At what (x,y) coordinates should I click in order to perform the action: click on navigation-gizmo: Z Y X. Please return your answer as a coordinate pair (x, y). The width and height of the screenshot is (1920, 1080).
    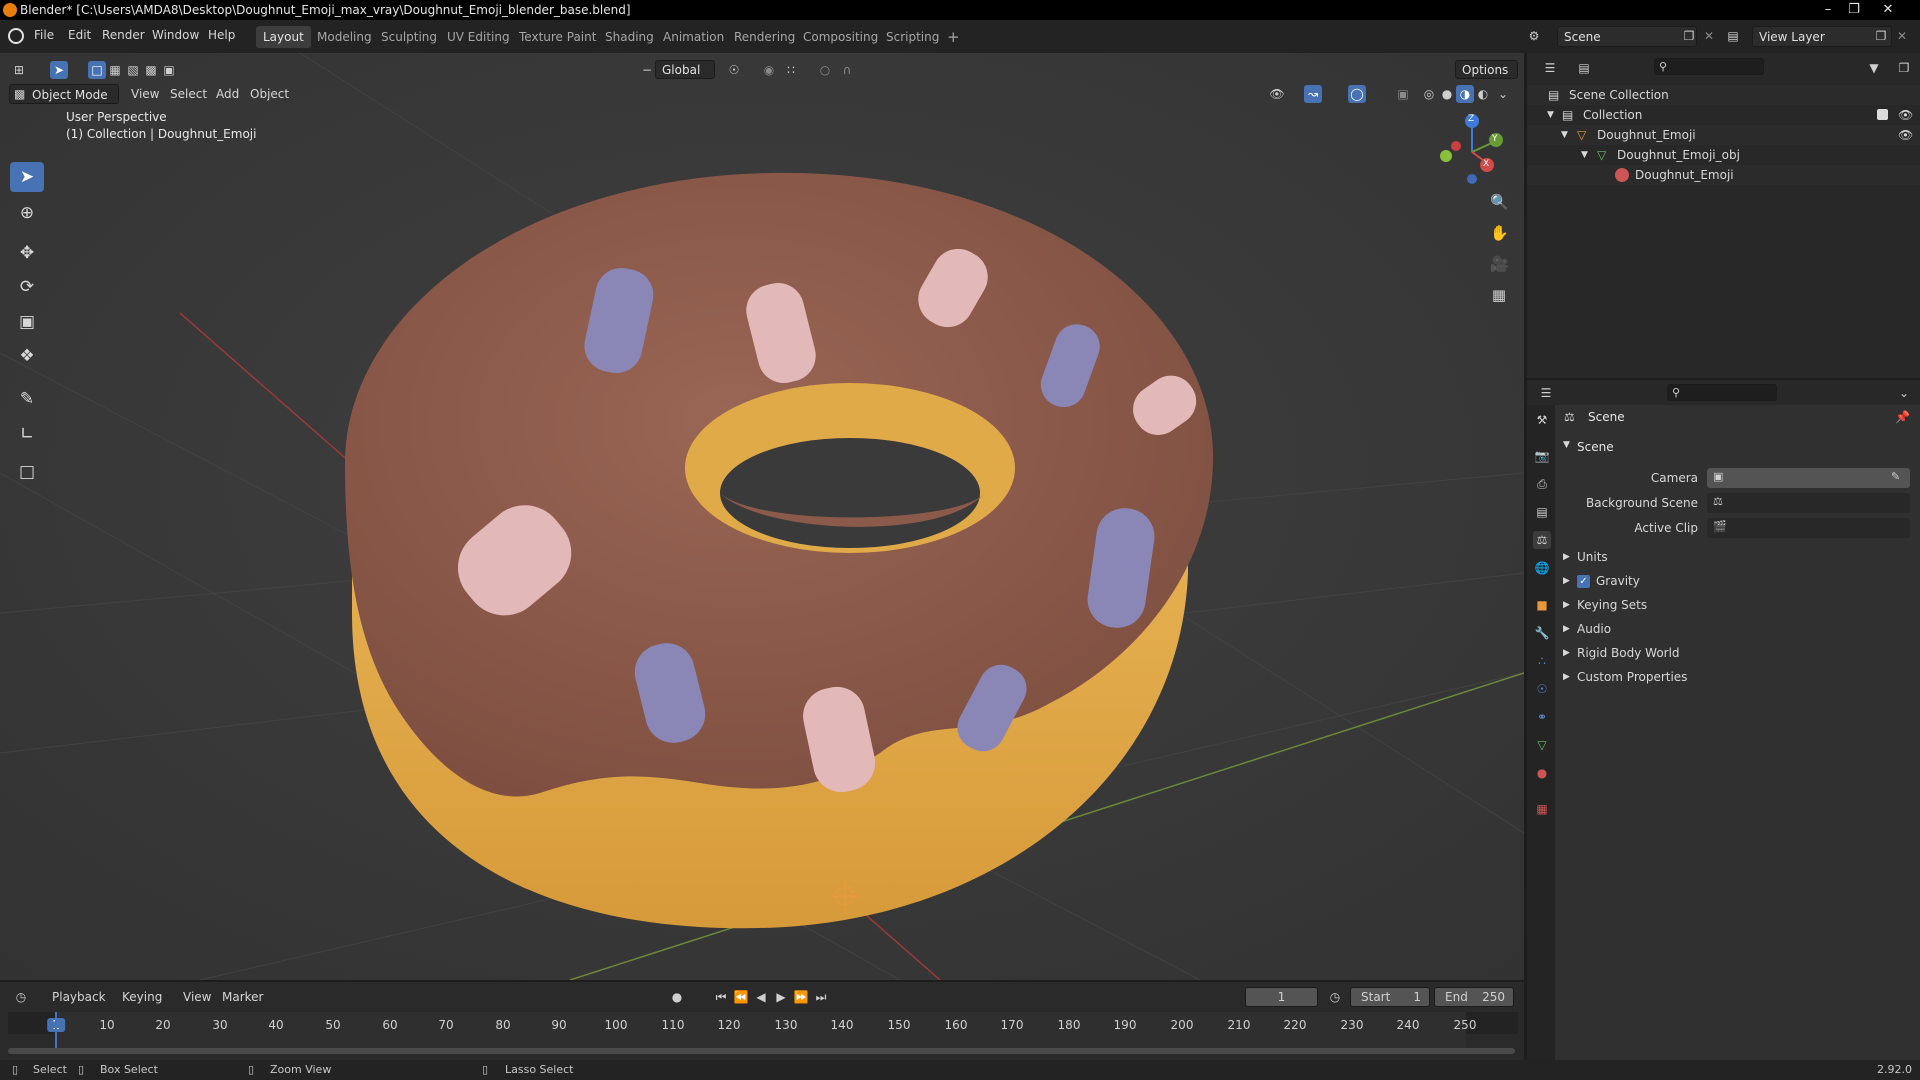
    Looking at the image, I should click on (1471, 148).